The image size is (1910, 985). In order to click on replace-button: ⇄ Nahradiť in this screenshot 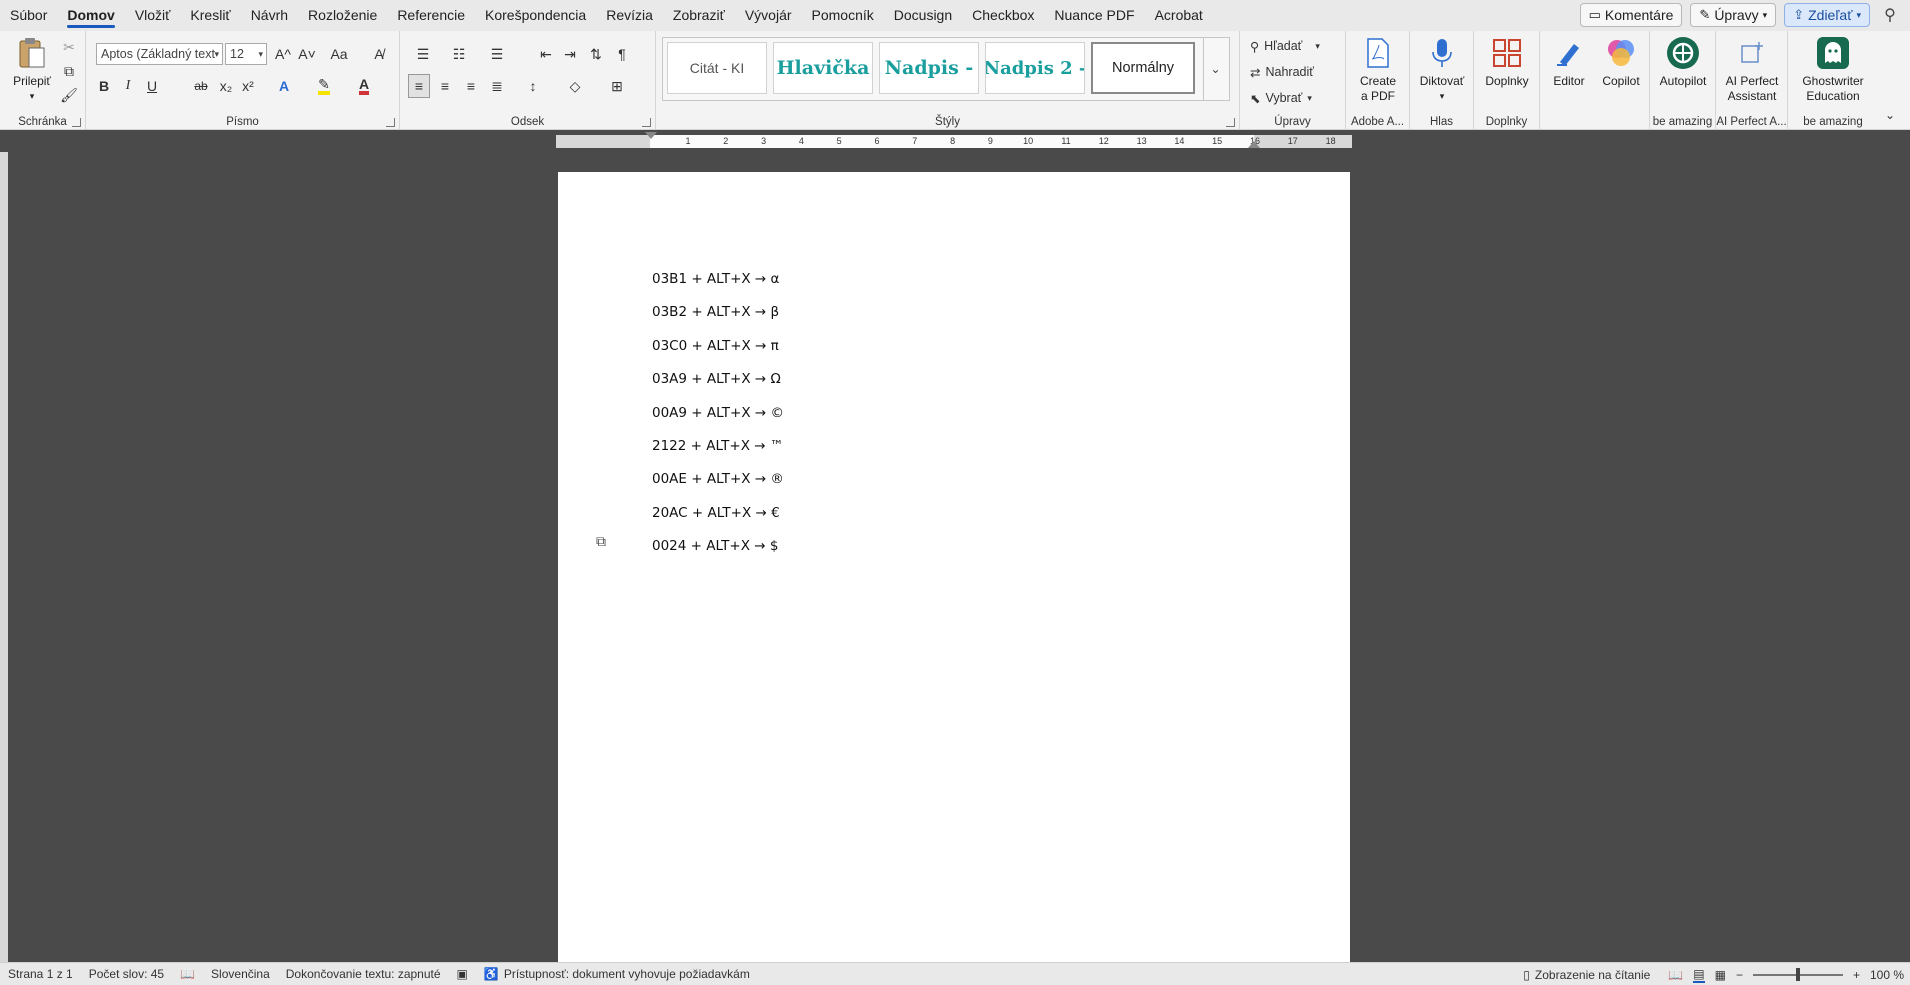, I will do `click(1295, 72)`.